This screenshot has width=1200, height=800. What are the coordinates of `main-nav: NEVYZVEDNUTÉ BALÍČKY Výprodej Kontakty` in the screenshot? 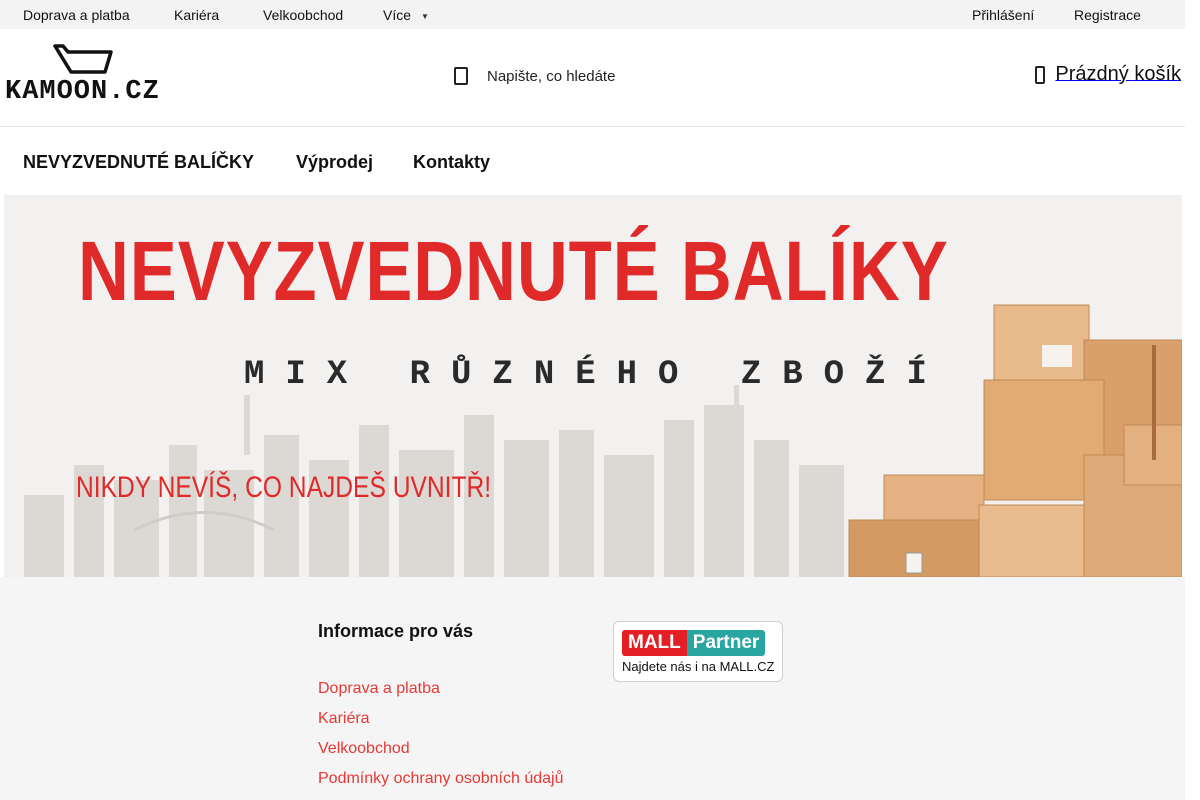 It's located at (592, 161).